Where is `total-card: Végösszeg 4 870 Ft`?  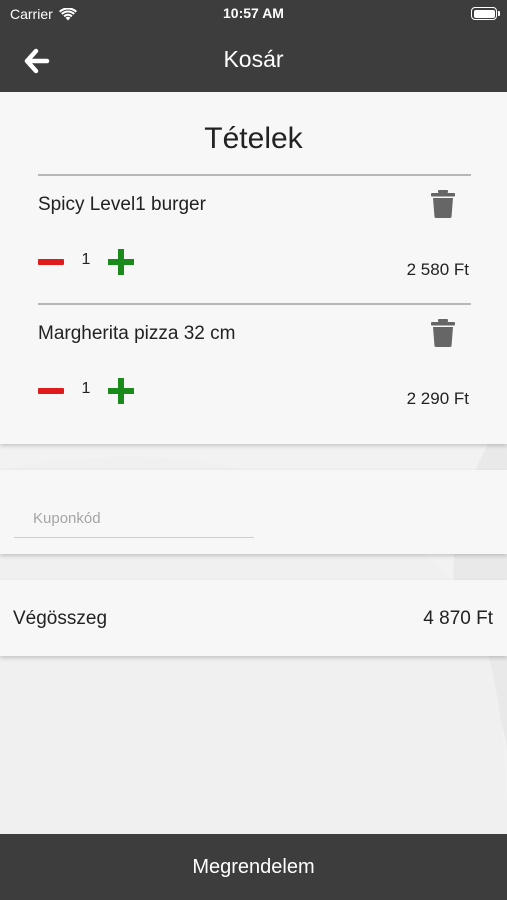 total-card: Végösszeg 4 870 Ft is located at coordinates (253, 618).